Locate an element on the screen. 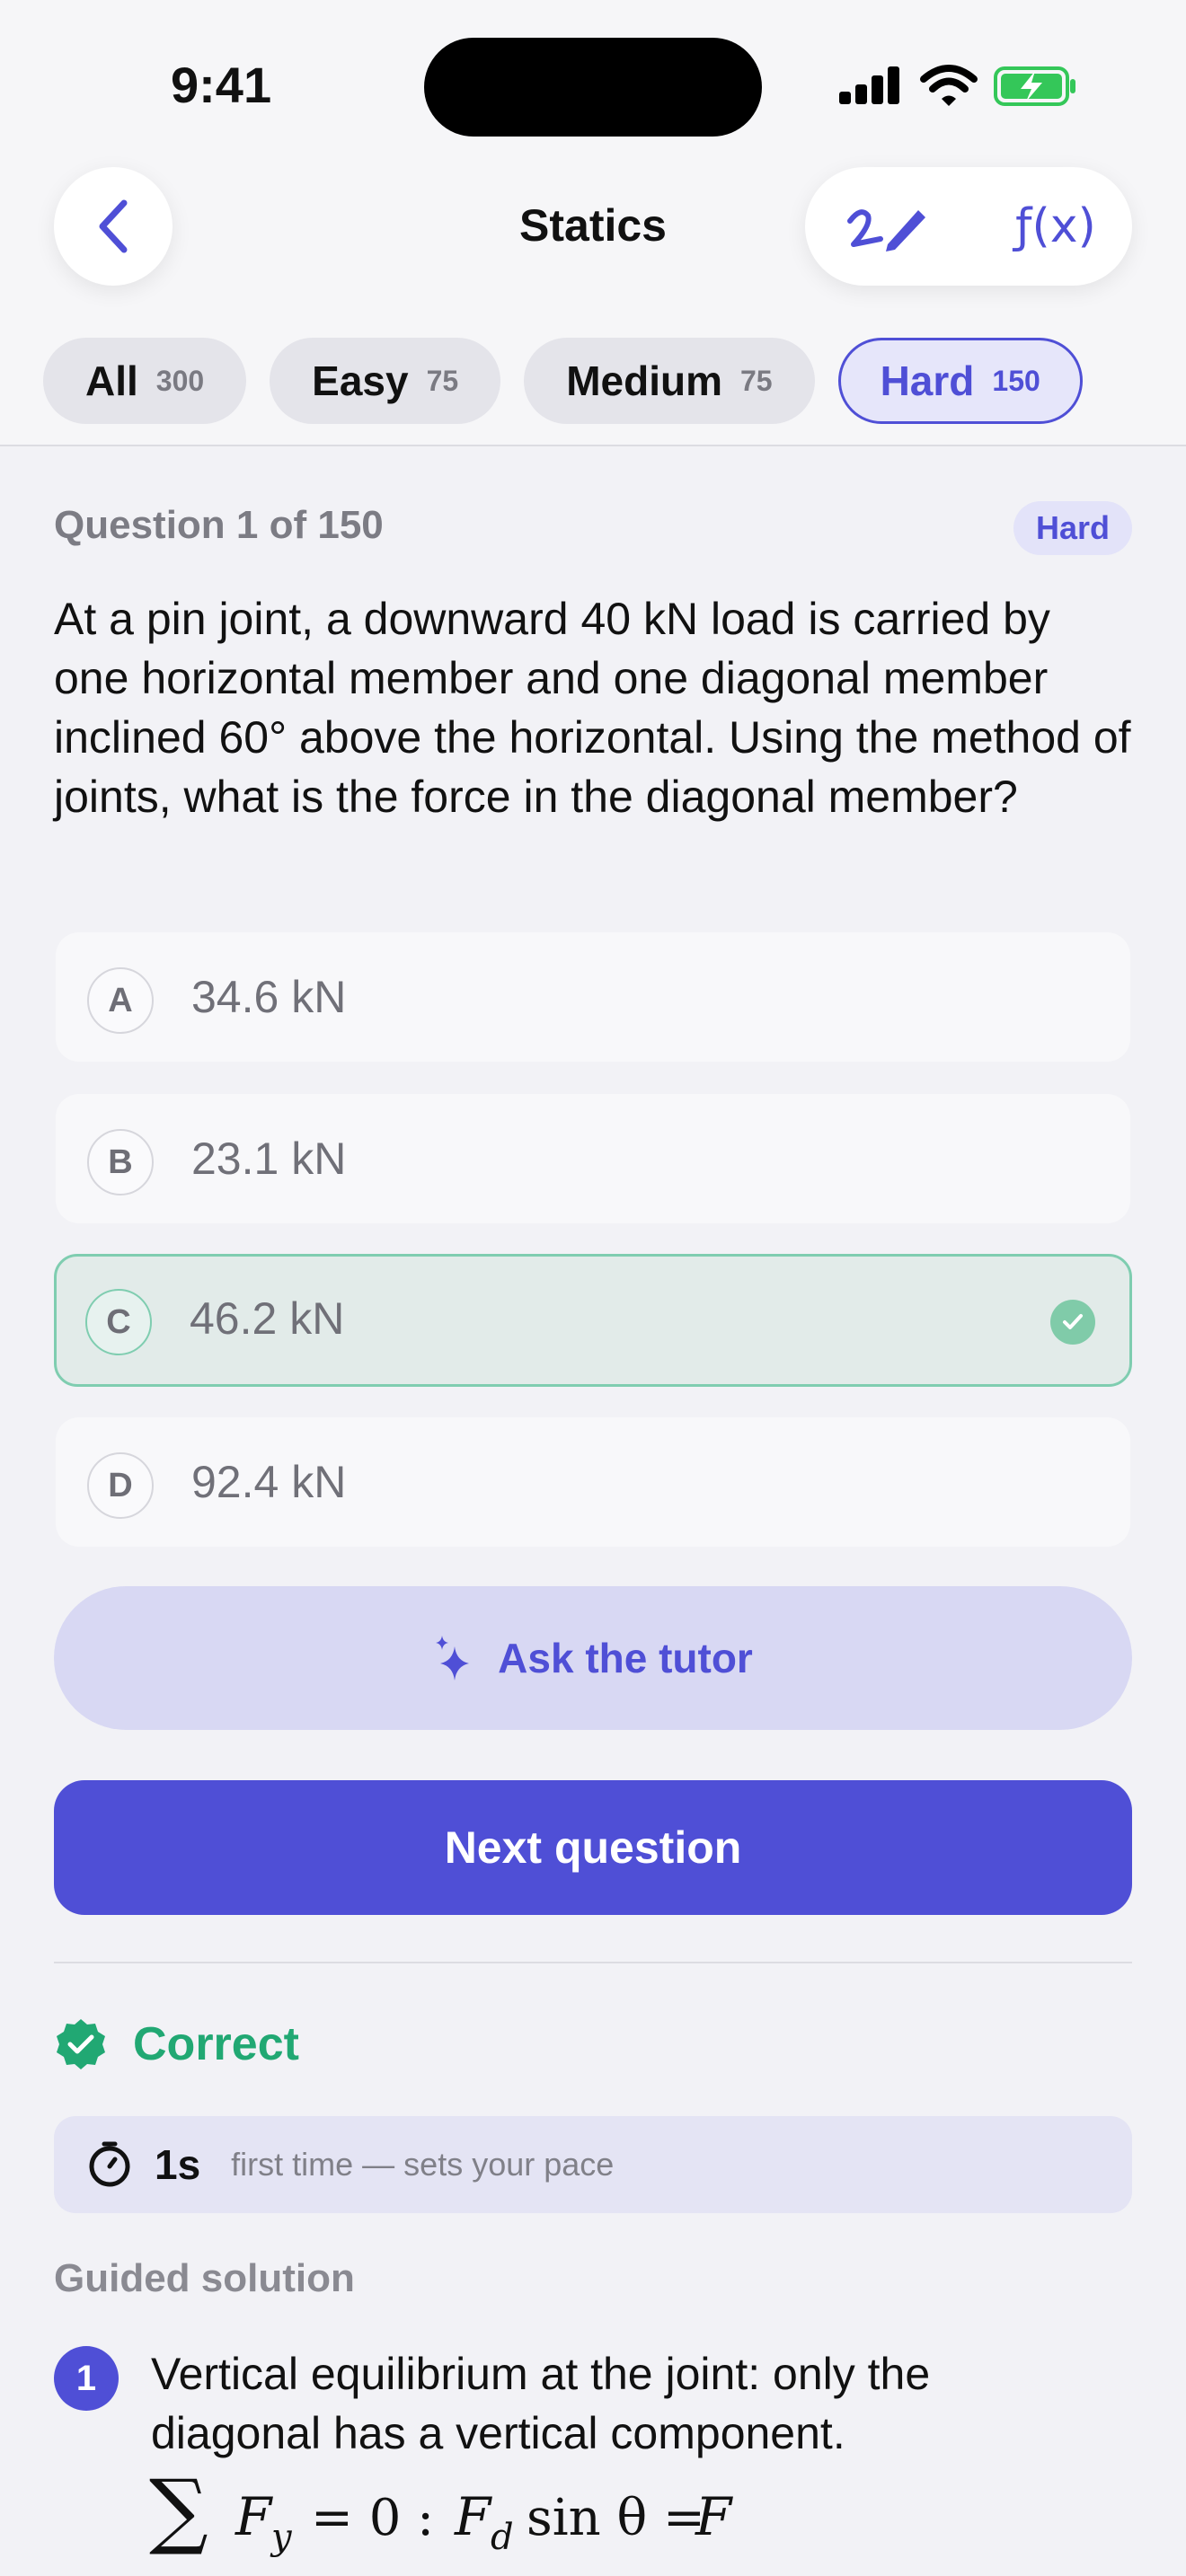 This screenshot has height=2576, width=1186. filter-chip-easy: Easy 75 is located at coordinates (385, 381).